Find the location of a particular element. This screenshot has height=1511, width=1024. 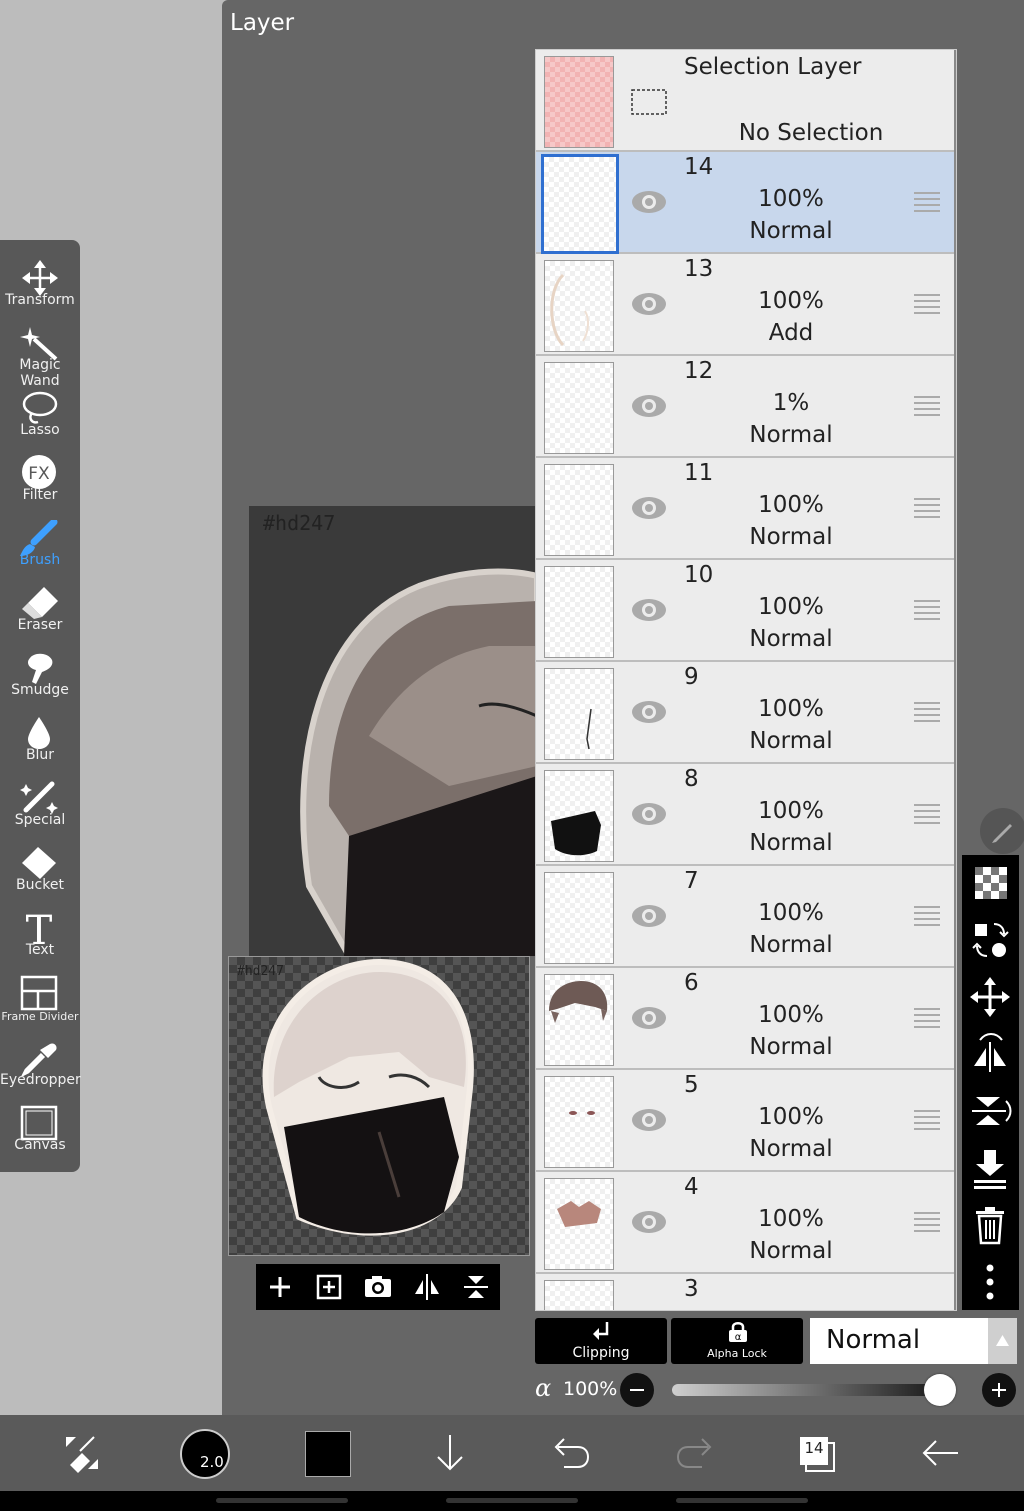

layer-row-6: 6 100% Normal is located at coordinates (745, 1019).